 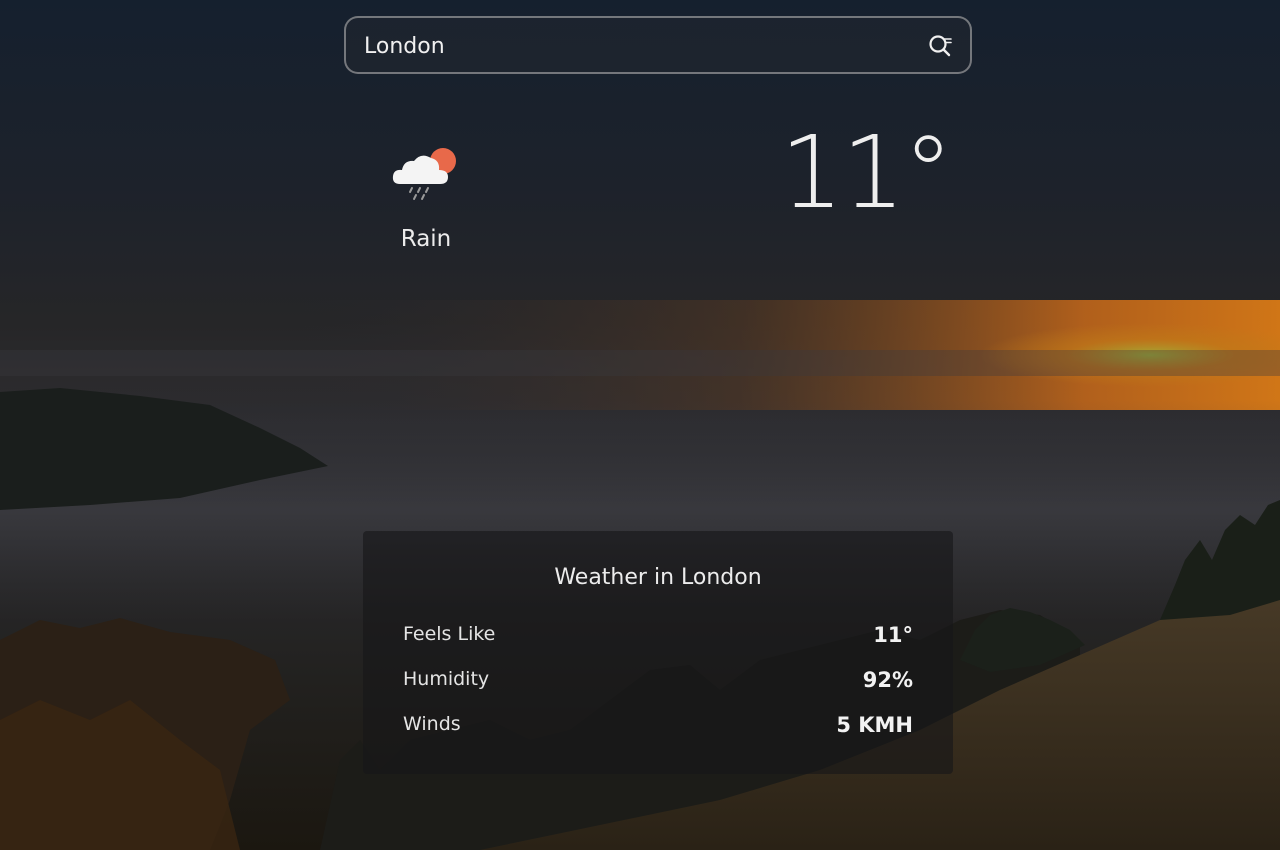 I want to click on search-bar, so click(x=658, y=45).